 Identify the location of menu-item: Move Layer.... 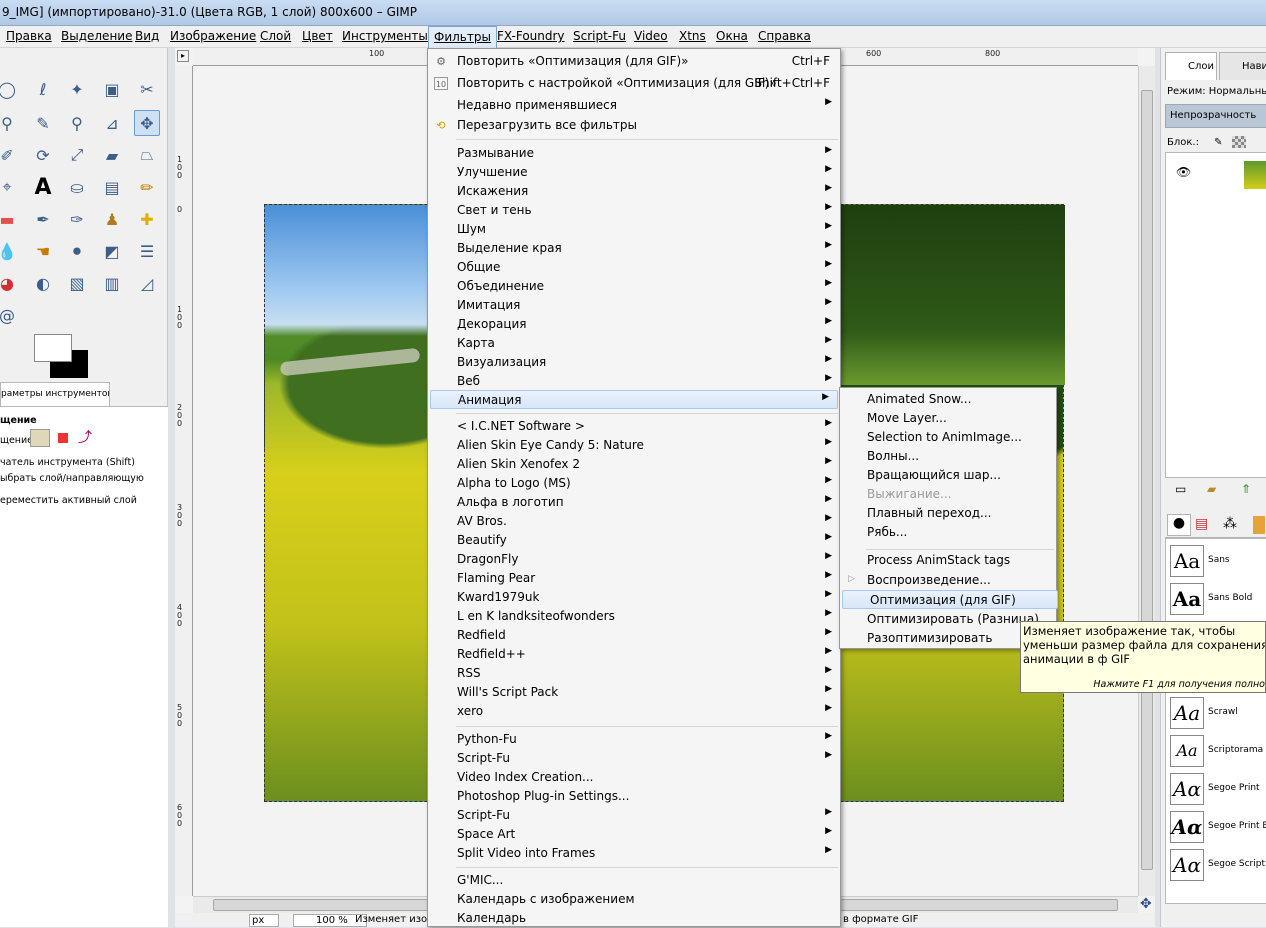
(948, 418).